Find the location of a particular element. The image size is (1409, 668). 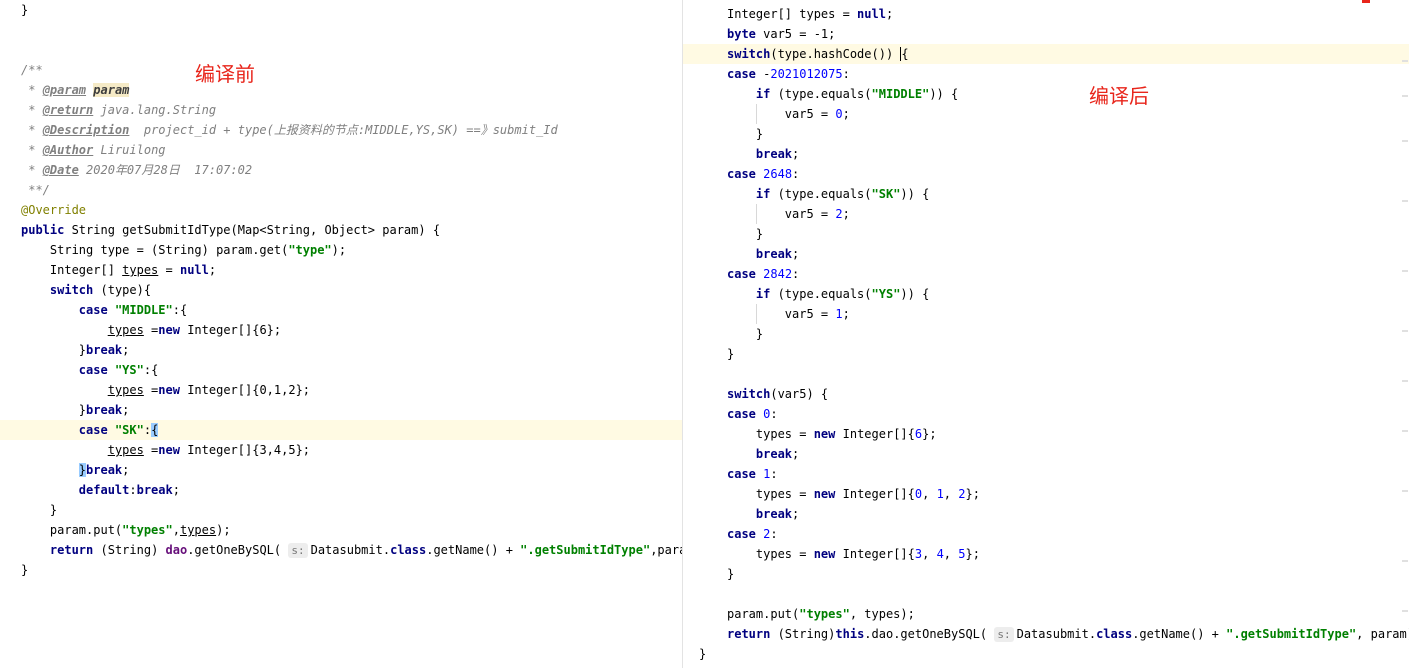

code-line: case 0: is located at coordinates (752, 414).